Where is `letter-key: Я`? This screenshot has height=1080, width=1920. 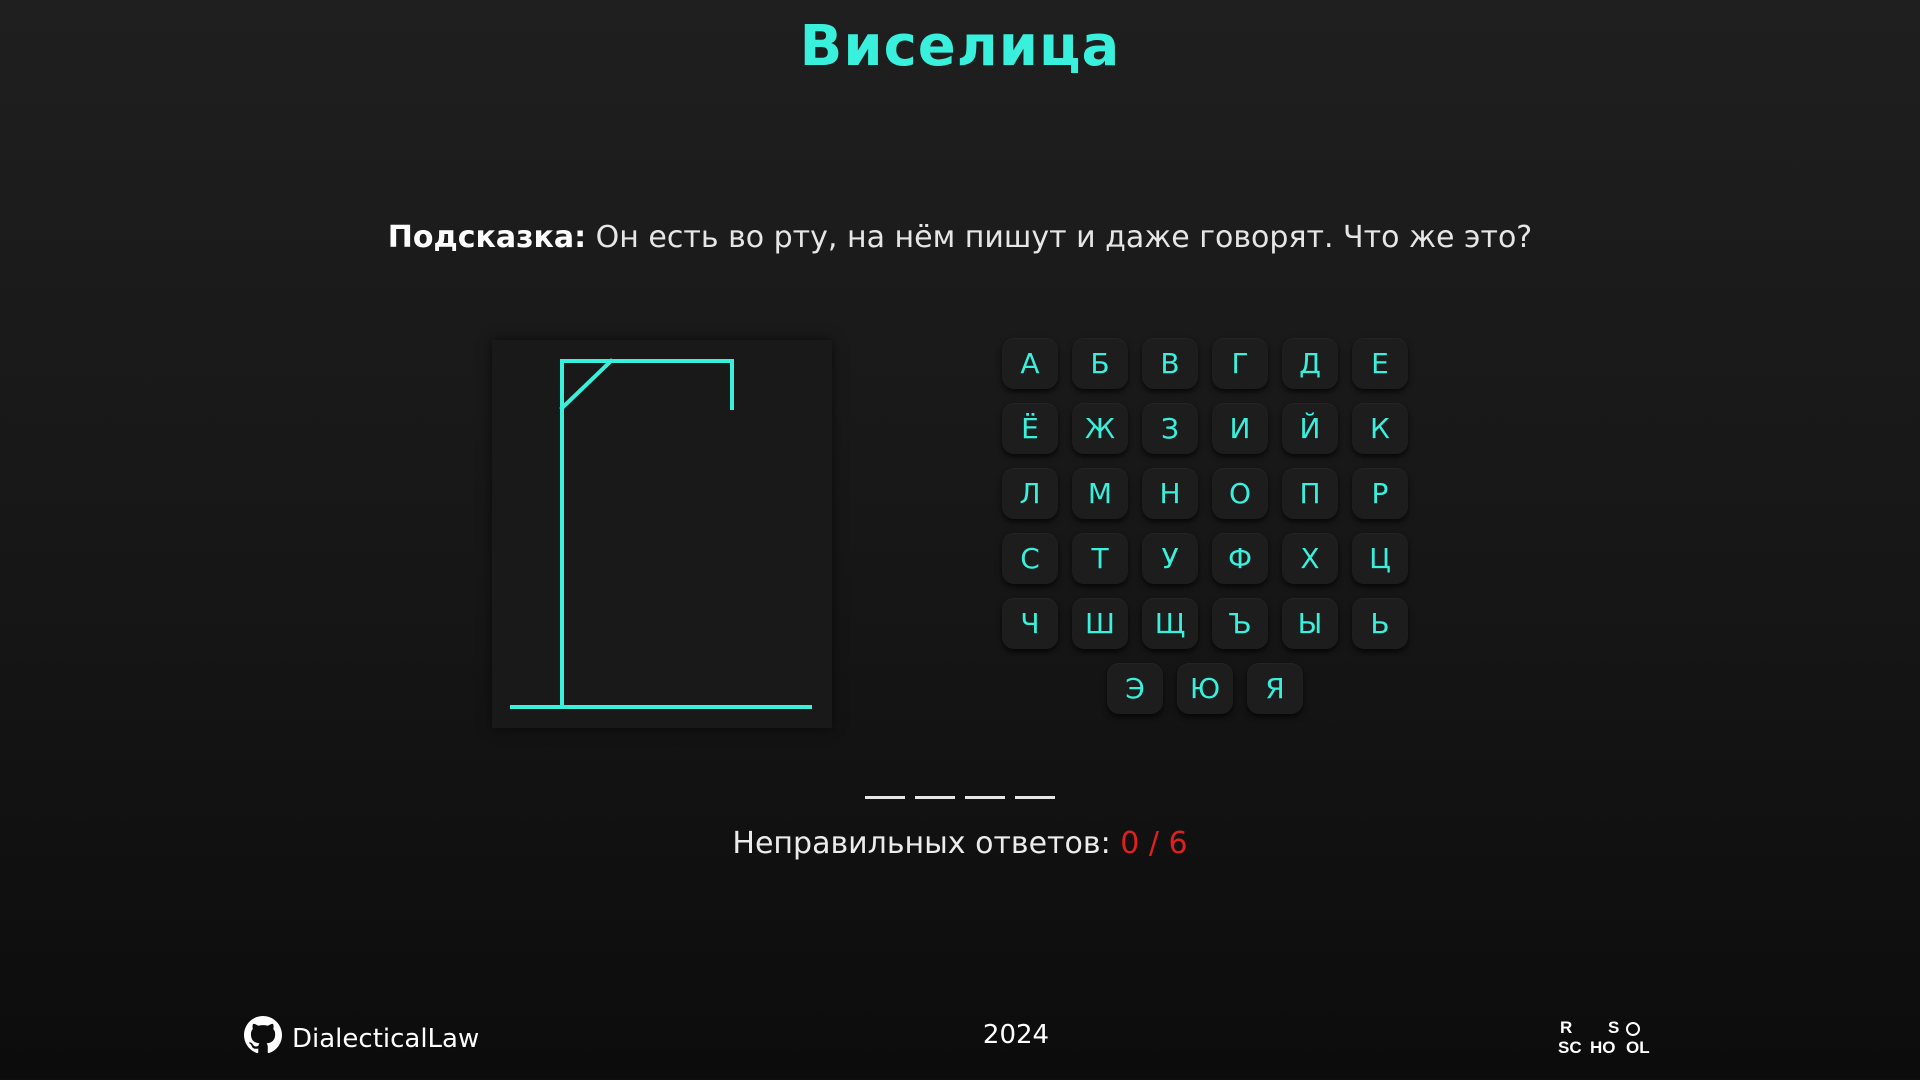
letter-key: Я is located at coordinates (1275, 688).